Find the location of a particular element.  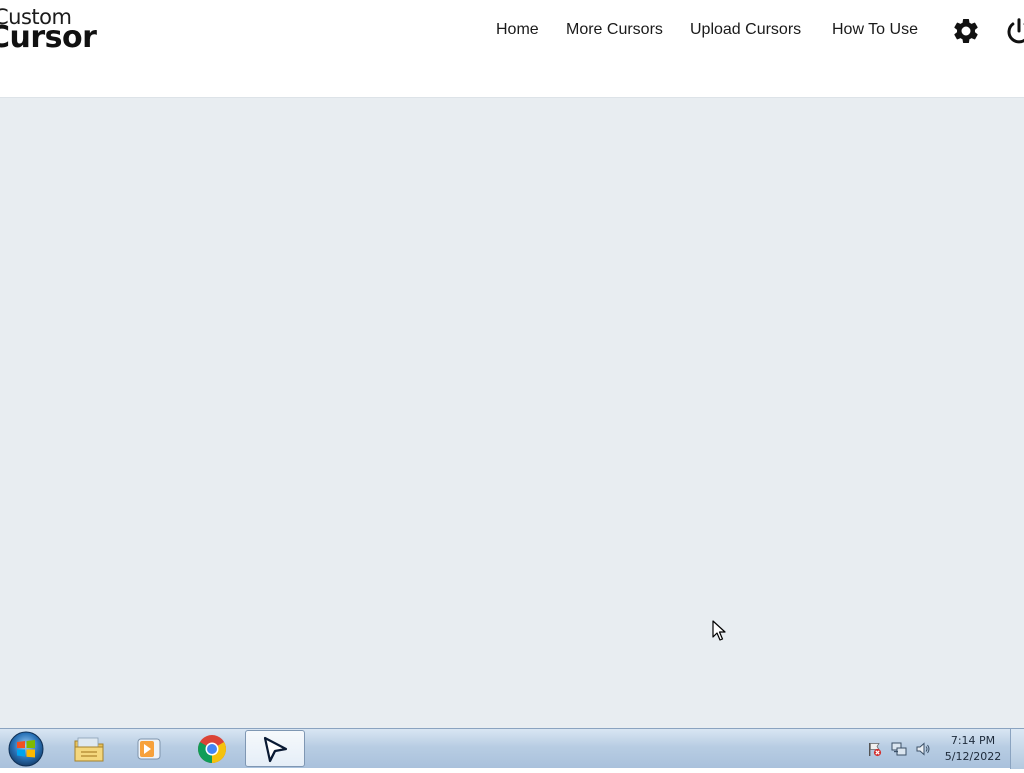

taskbar-chrome-button is located at coordinates (212, 748).